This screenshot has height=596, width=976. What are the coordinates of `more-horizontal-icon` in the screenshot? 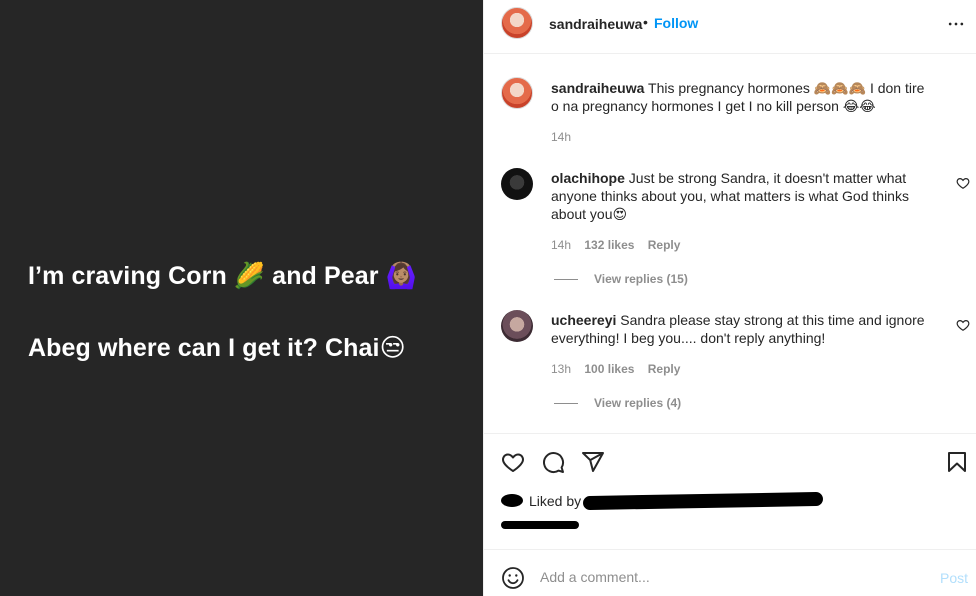 It's located at (956, 24).